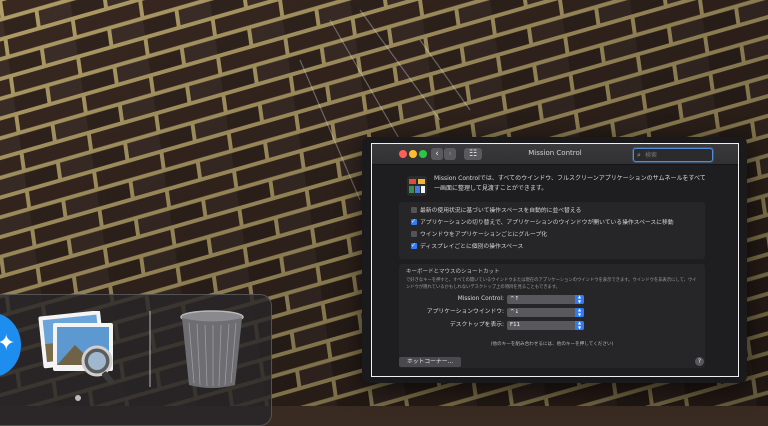 This screenshot has height=426, width=768. What do you see at coordinates (501, 211) in the screenshot?
I see `option-label: 最新の使用状況に基づいて操作スペースを自動的に並べ替える` at bounding box center [501, 211].